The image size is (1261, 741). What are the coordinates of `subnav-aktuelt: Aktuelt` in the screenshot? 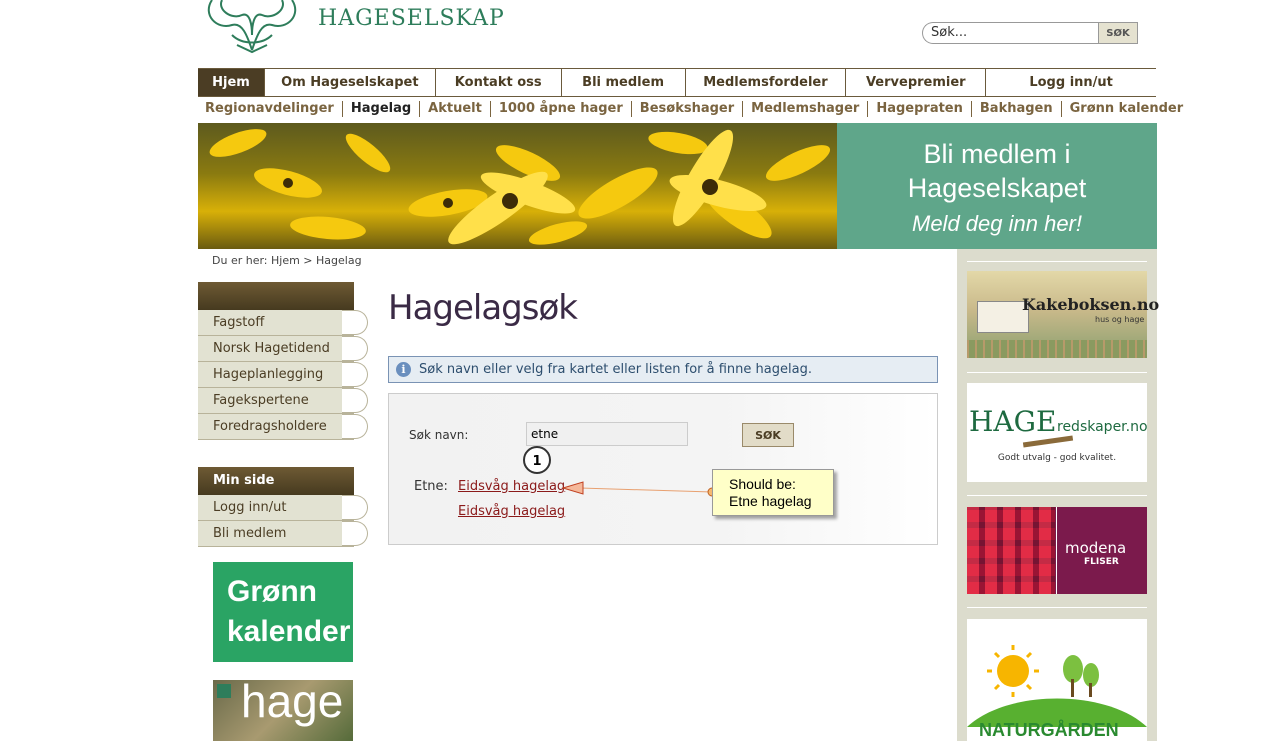 It's located at (455, 109).